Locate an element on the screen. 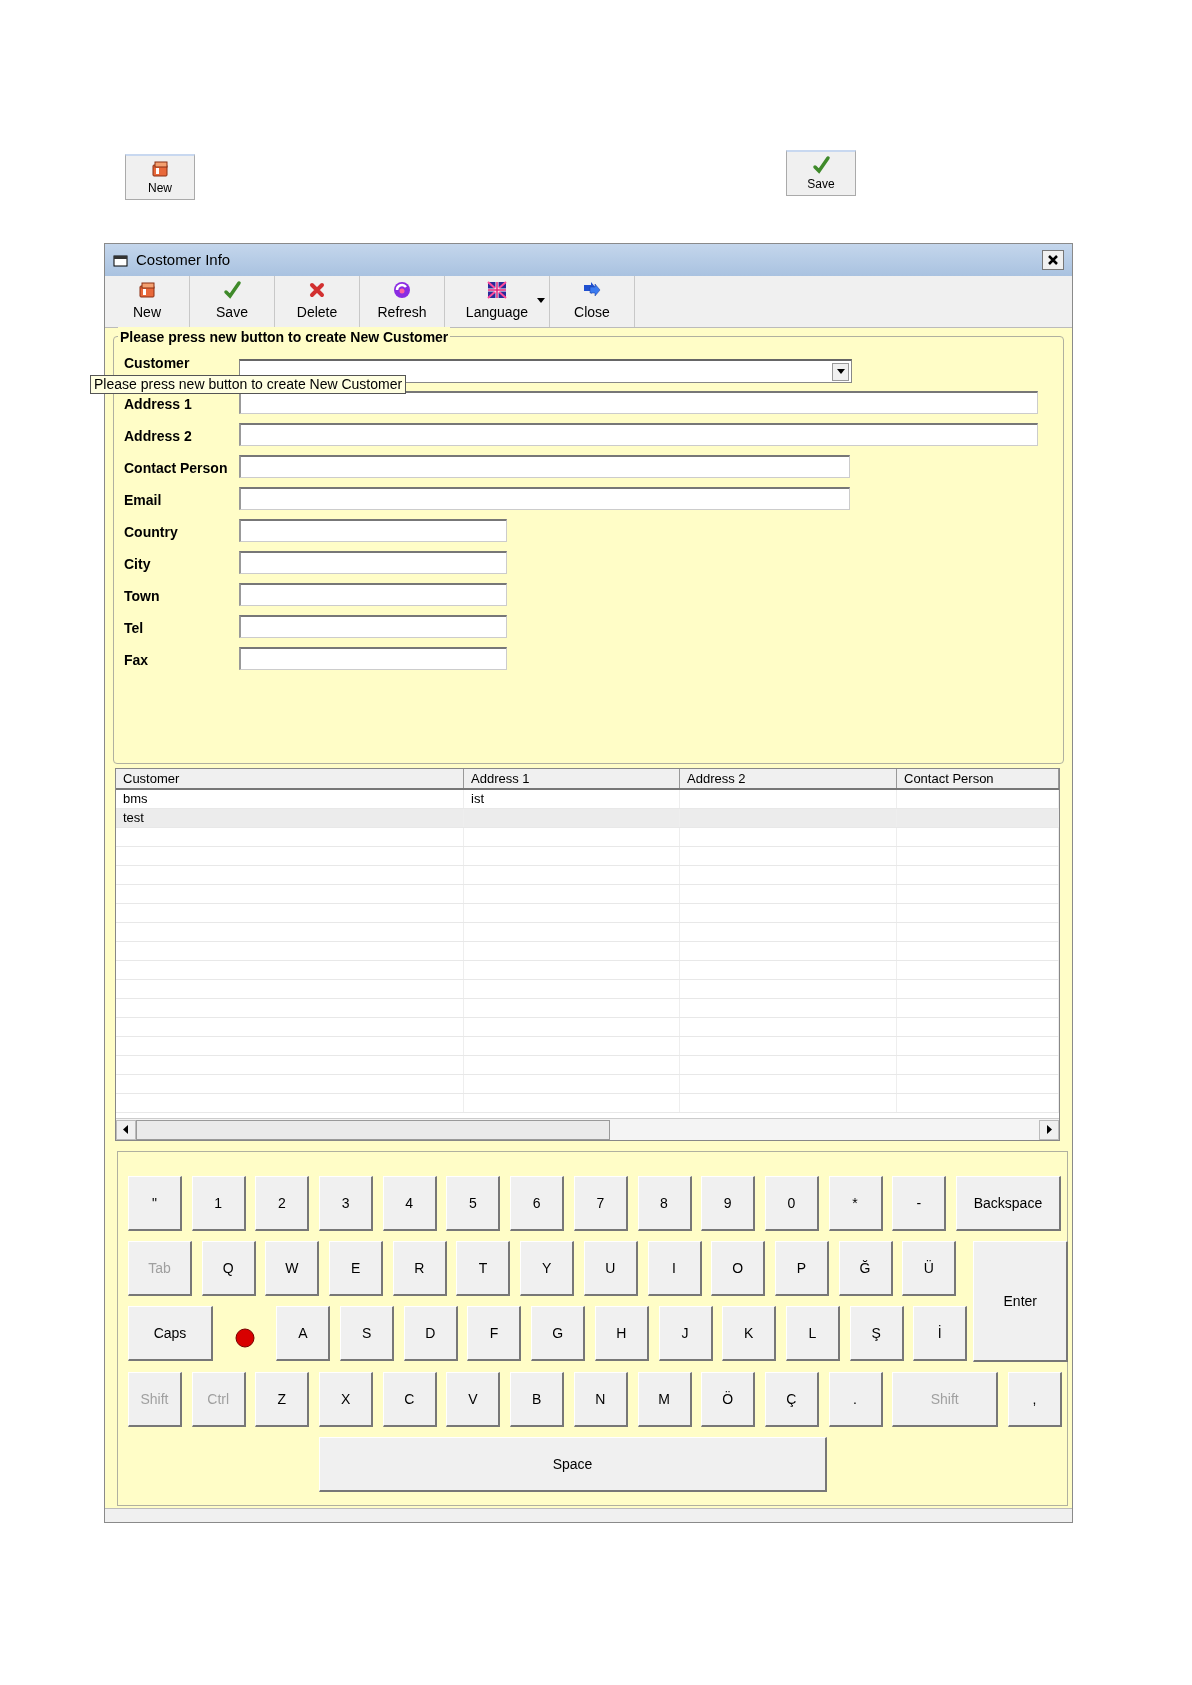 The width and height of the screenshot is (1192, 1685). keyboard-key: İ is located at coordinates (940, 1333).